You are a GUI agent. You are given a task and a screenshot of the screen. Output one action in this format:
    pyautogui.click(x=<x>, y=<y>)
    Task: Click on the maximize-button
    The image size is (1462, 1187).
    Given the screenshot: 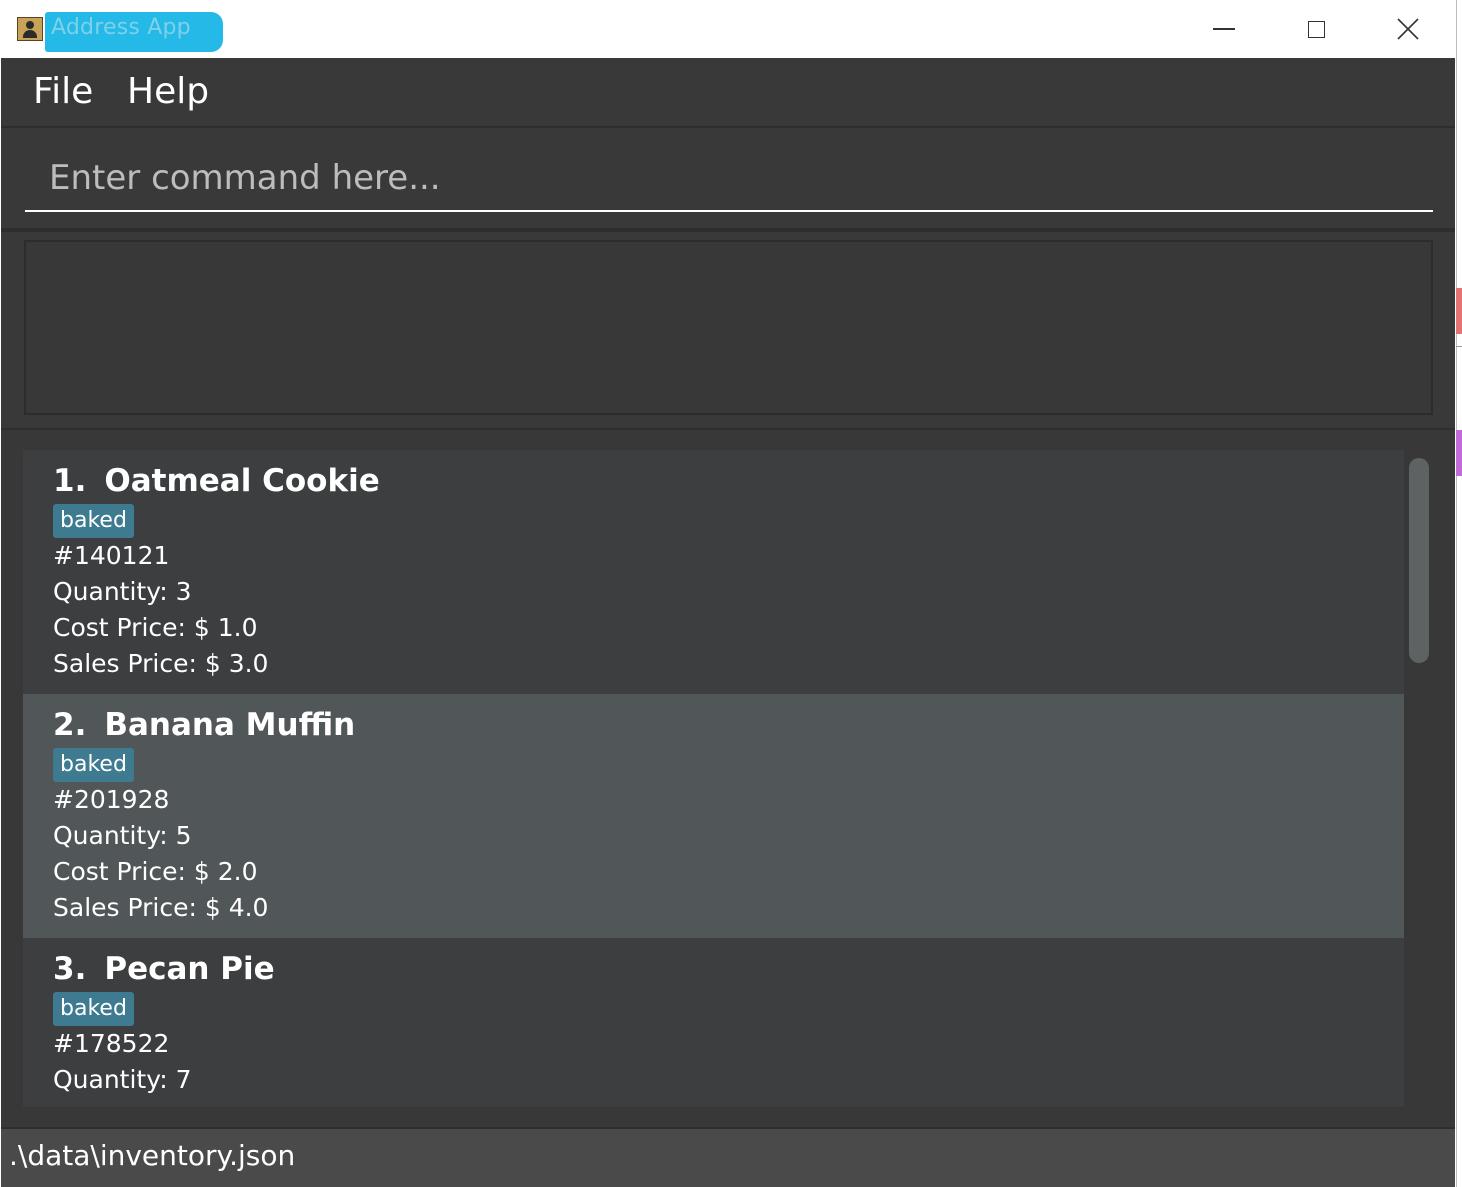 What is the action you would take?
    pyautogui.click(x=1316, y=29)
    